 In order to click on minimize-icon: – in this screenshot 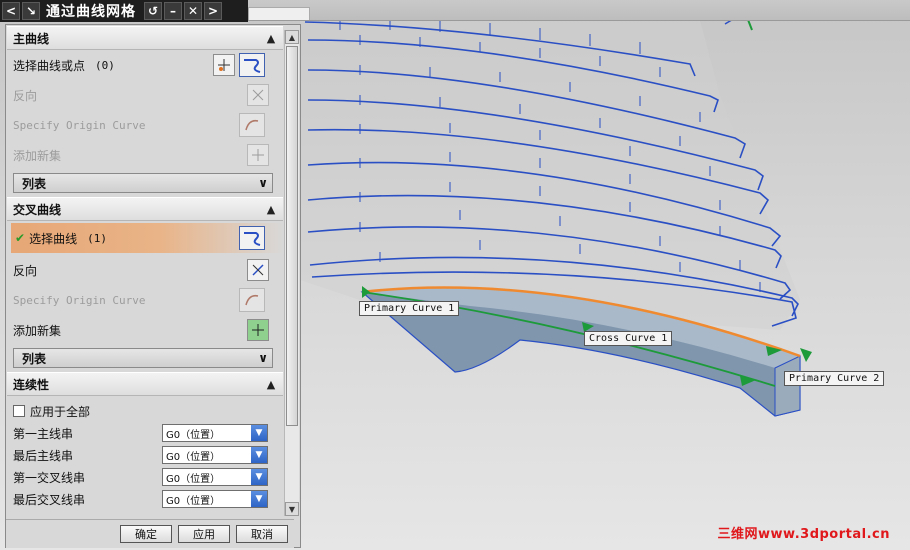, I will do `click(173, 11)`.